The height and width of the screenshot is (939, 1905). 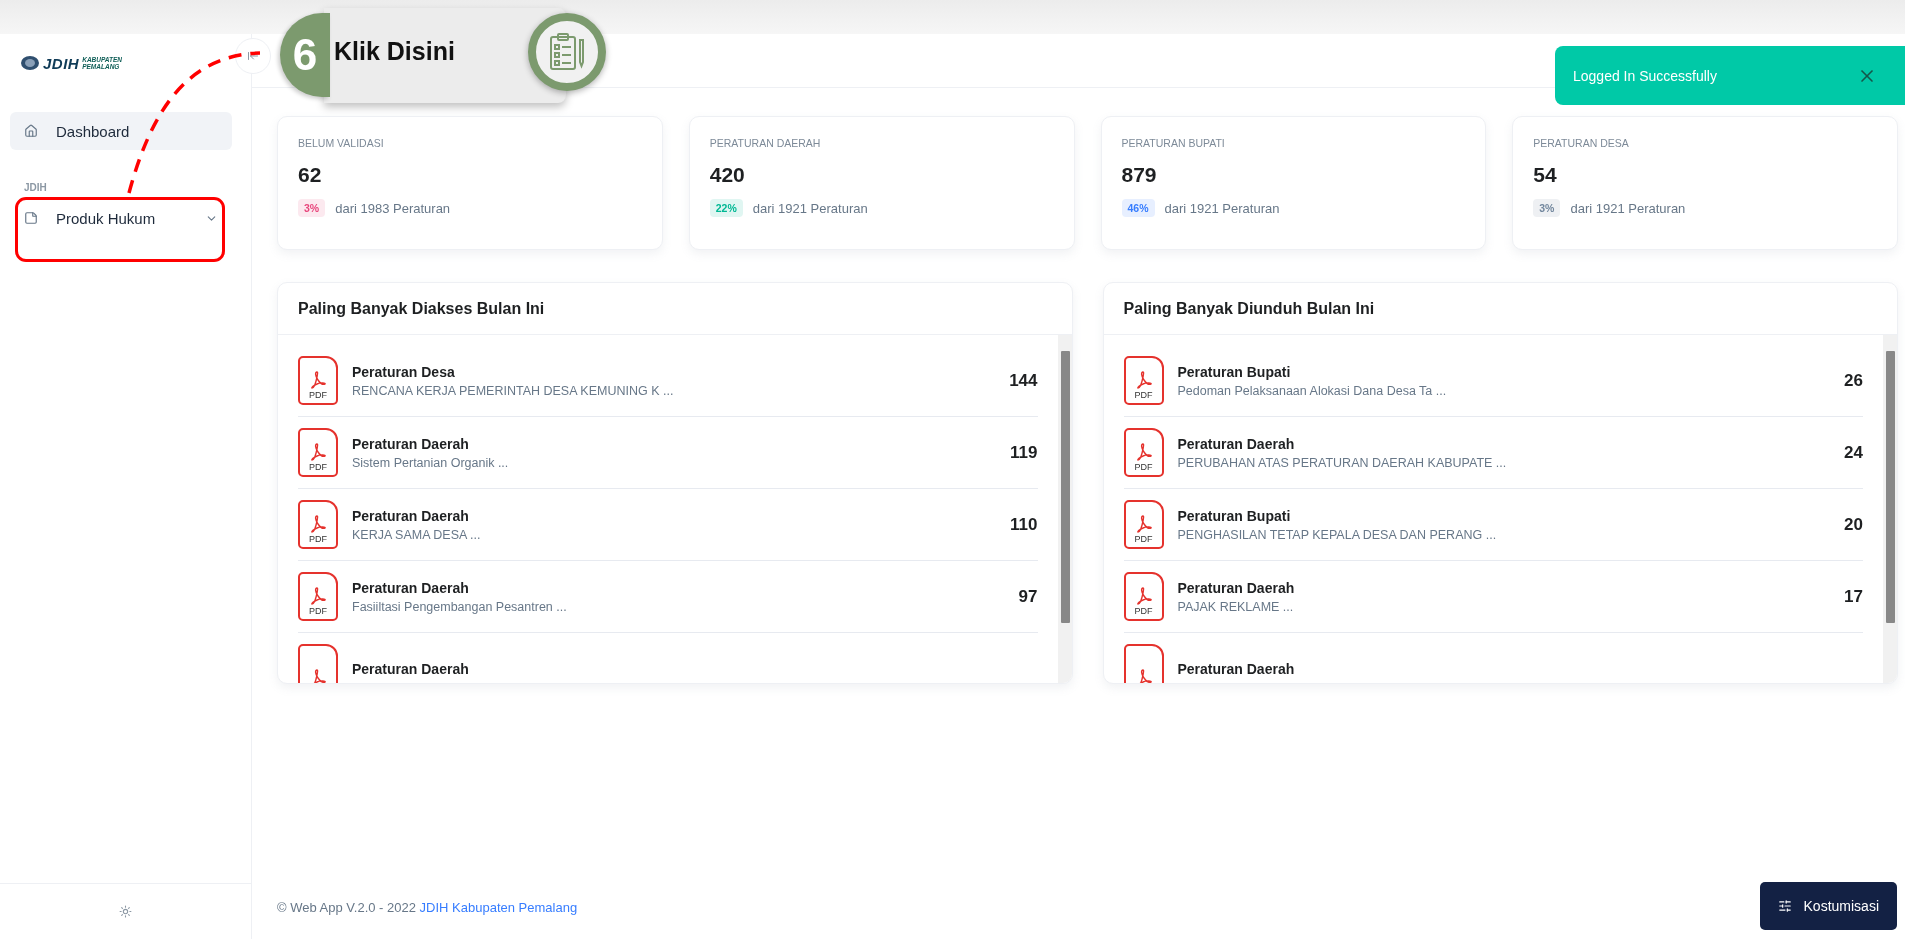 I want to click on stat-label: PERATURAN BUPATI, so click(x=1173, y=143).